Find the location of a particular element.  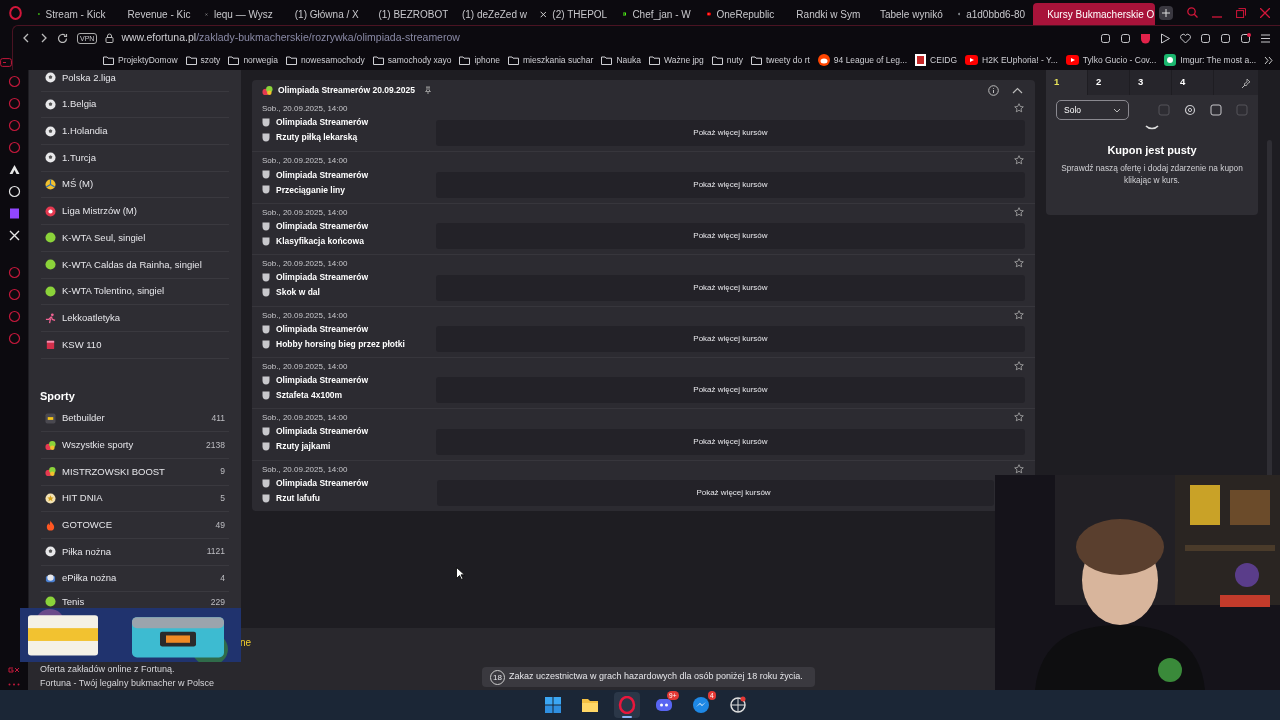

sidebar-item: K-WTA Seul, singiel is located at coordinates (135, 238).